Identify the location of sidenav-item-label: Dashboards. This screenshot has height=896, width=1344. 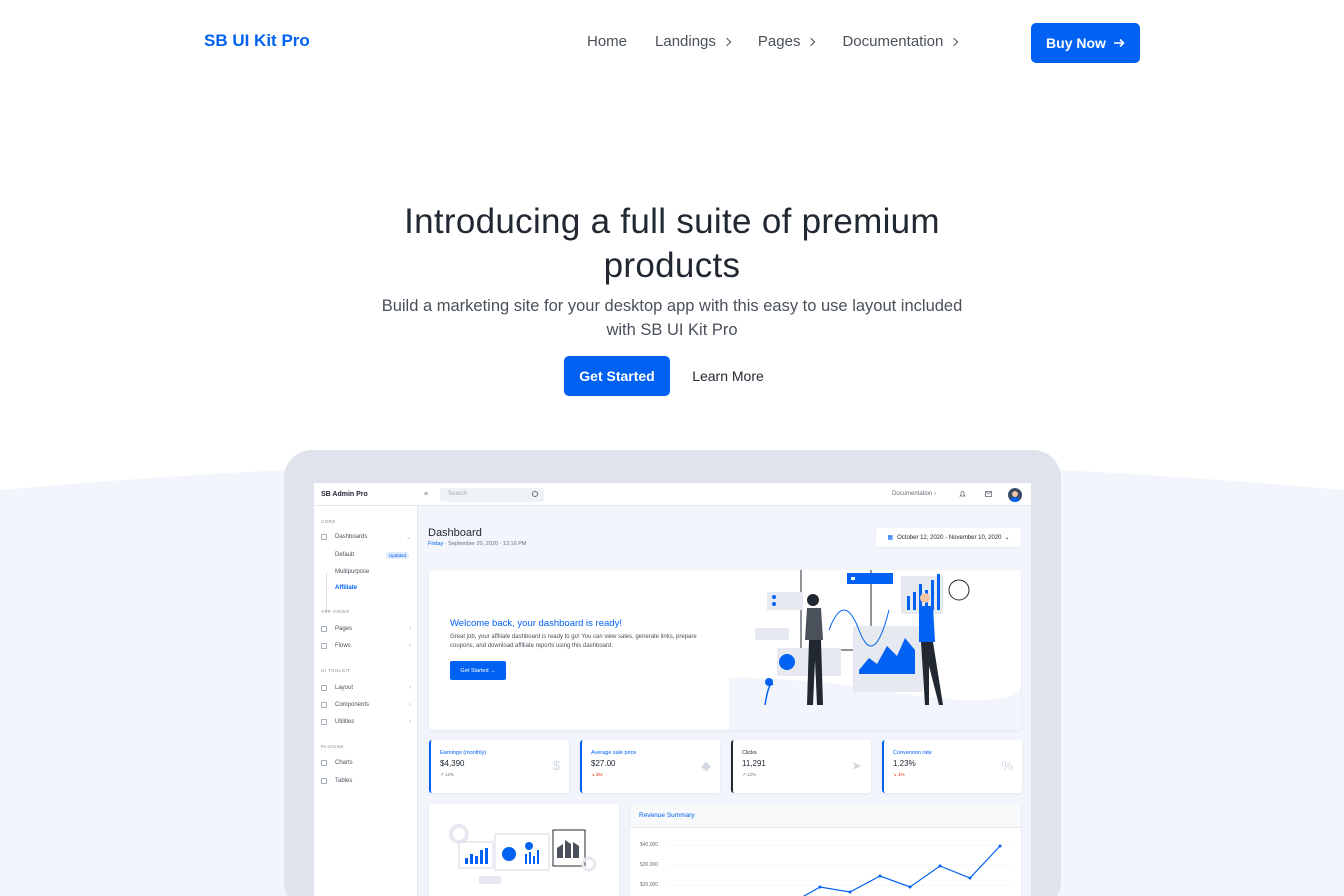
(351, 537).